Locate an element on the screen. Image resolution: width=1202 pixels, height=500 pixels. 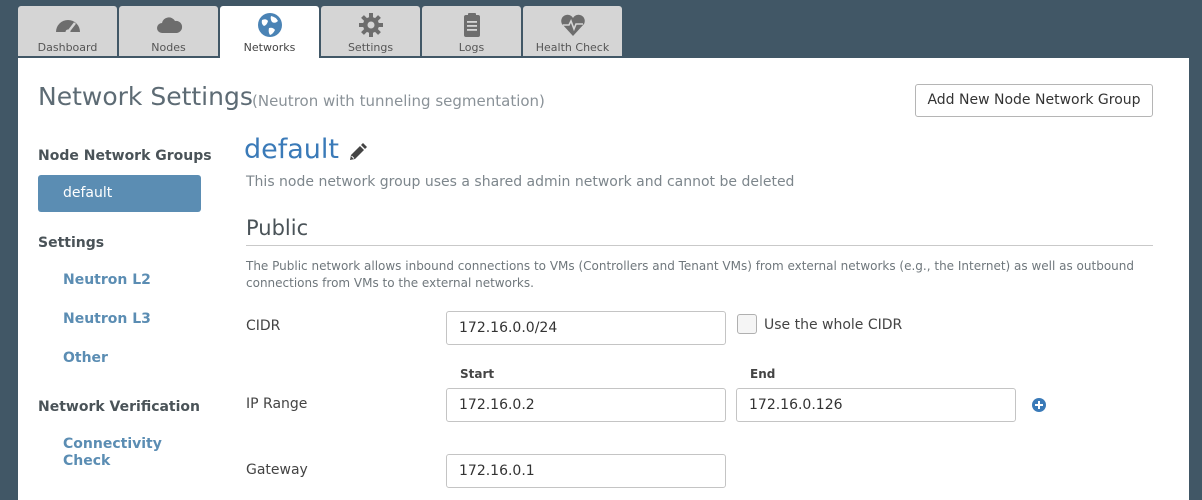
heartbeat-icon is located at coordinates (573, 25).